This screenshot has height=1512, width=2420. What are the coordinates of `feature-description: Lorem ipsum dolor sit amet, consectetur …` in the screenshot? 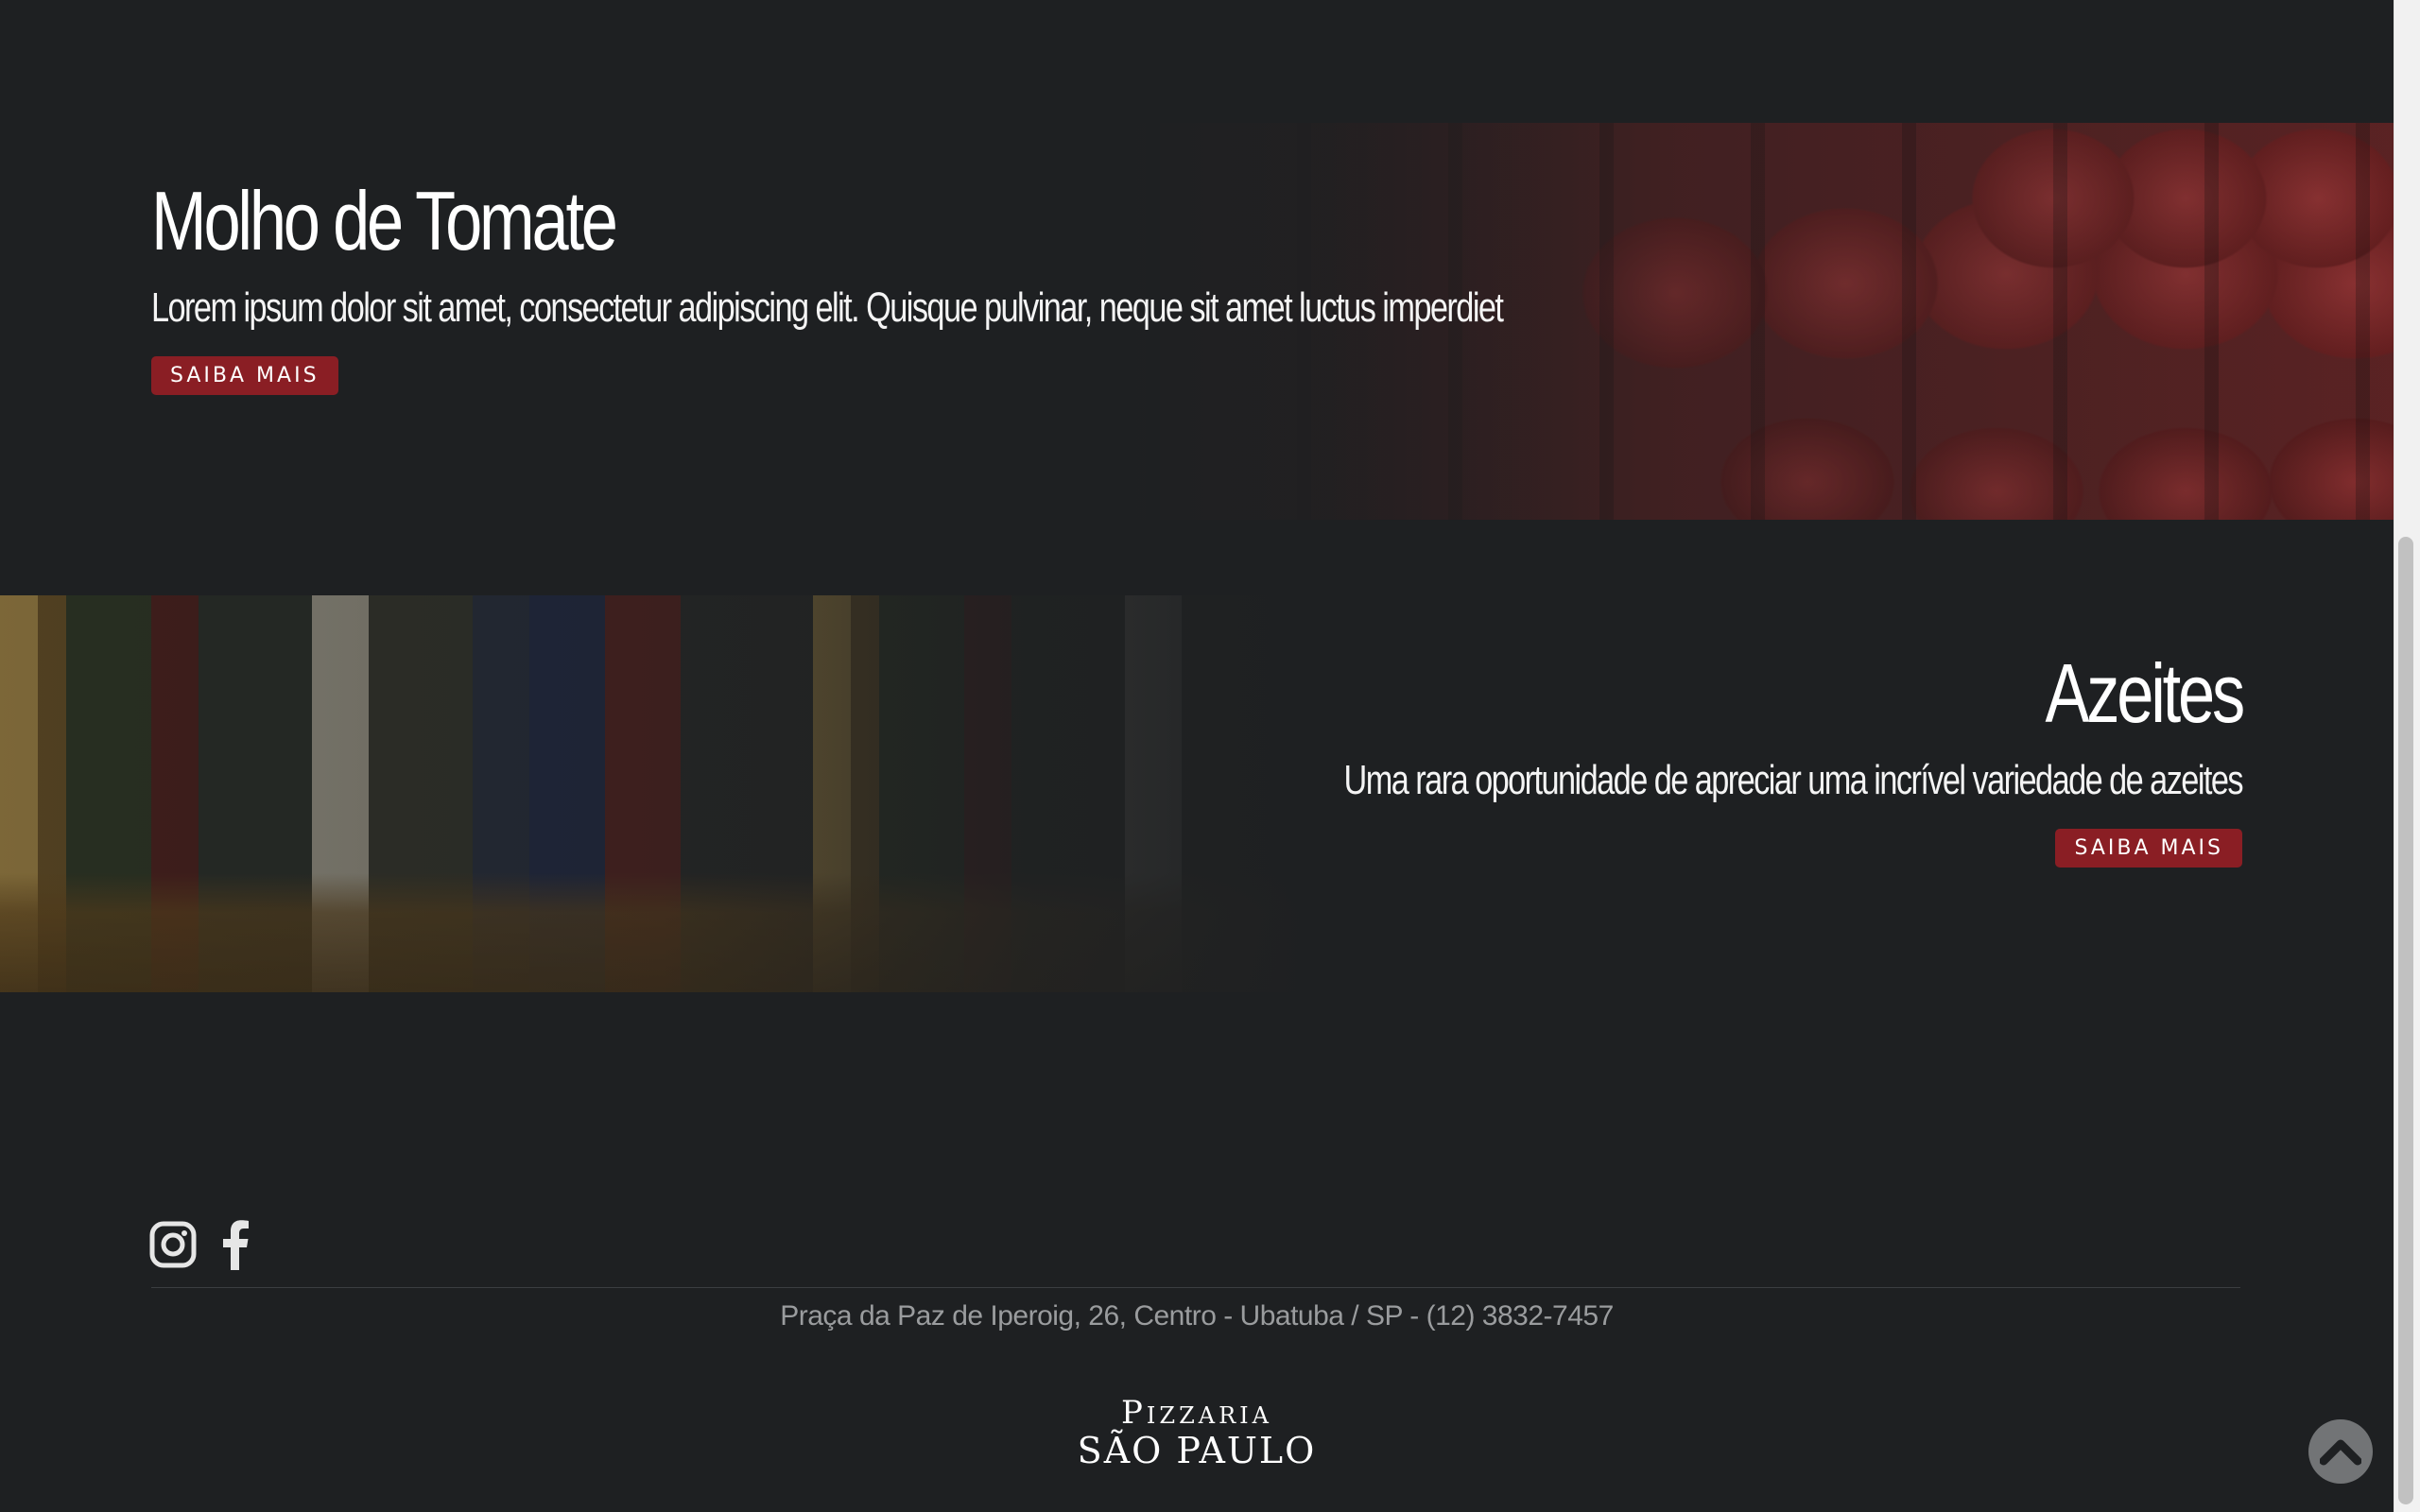 It's located at (827, 307).